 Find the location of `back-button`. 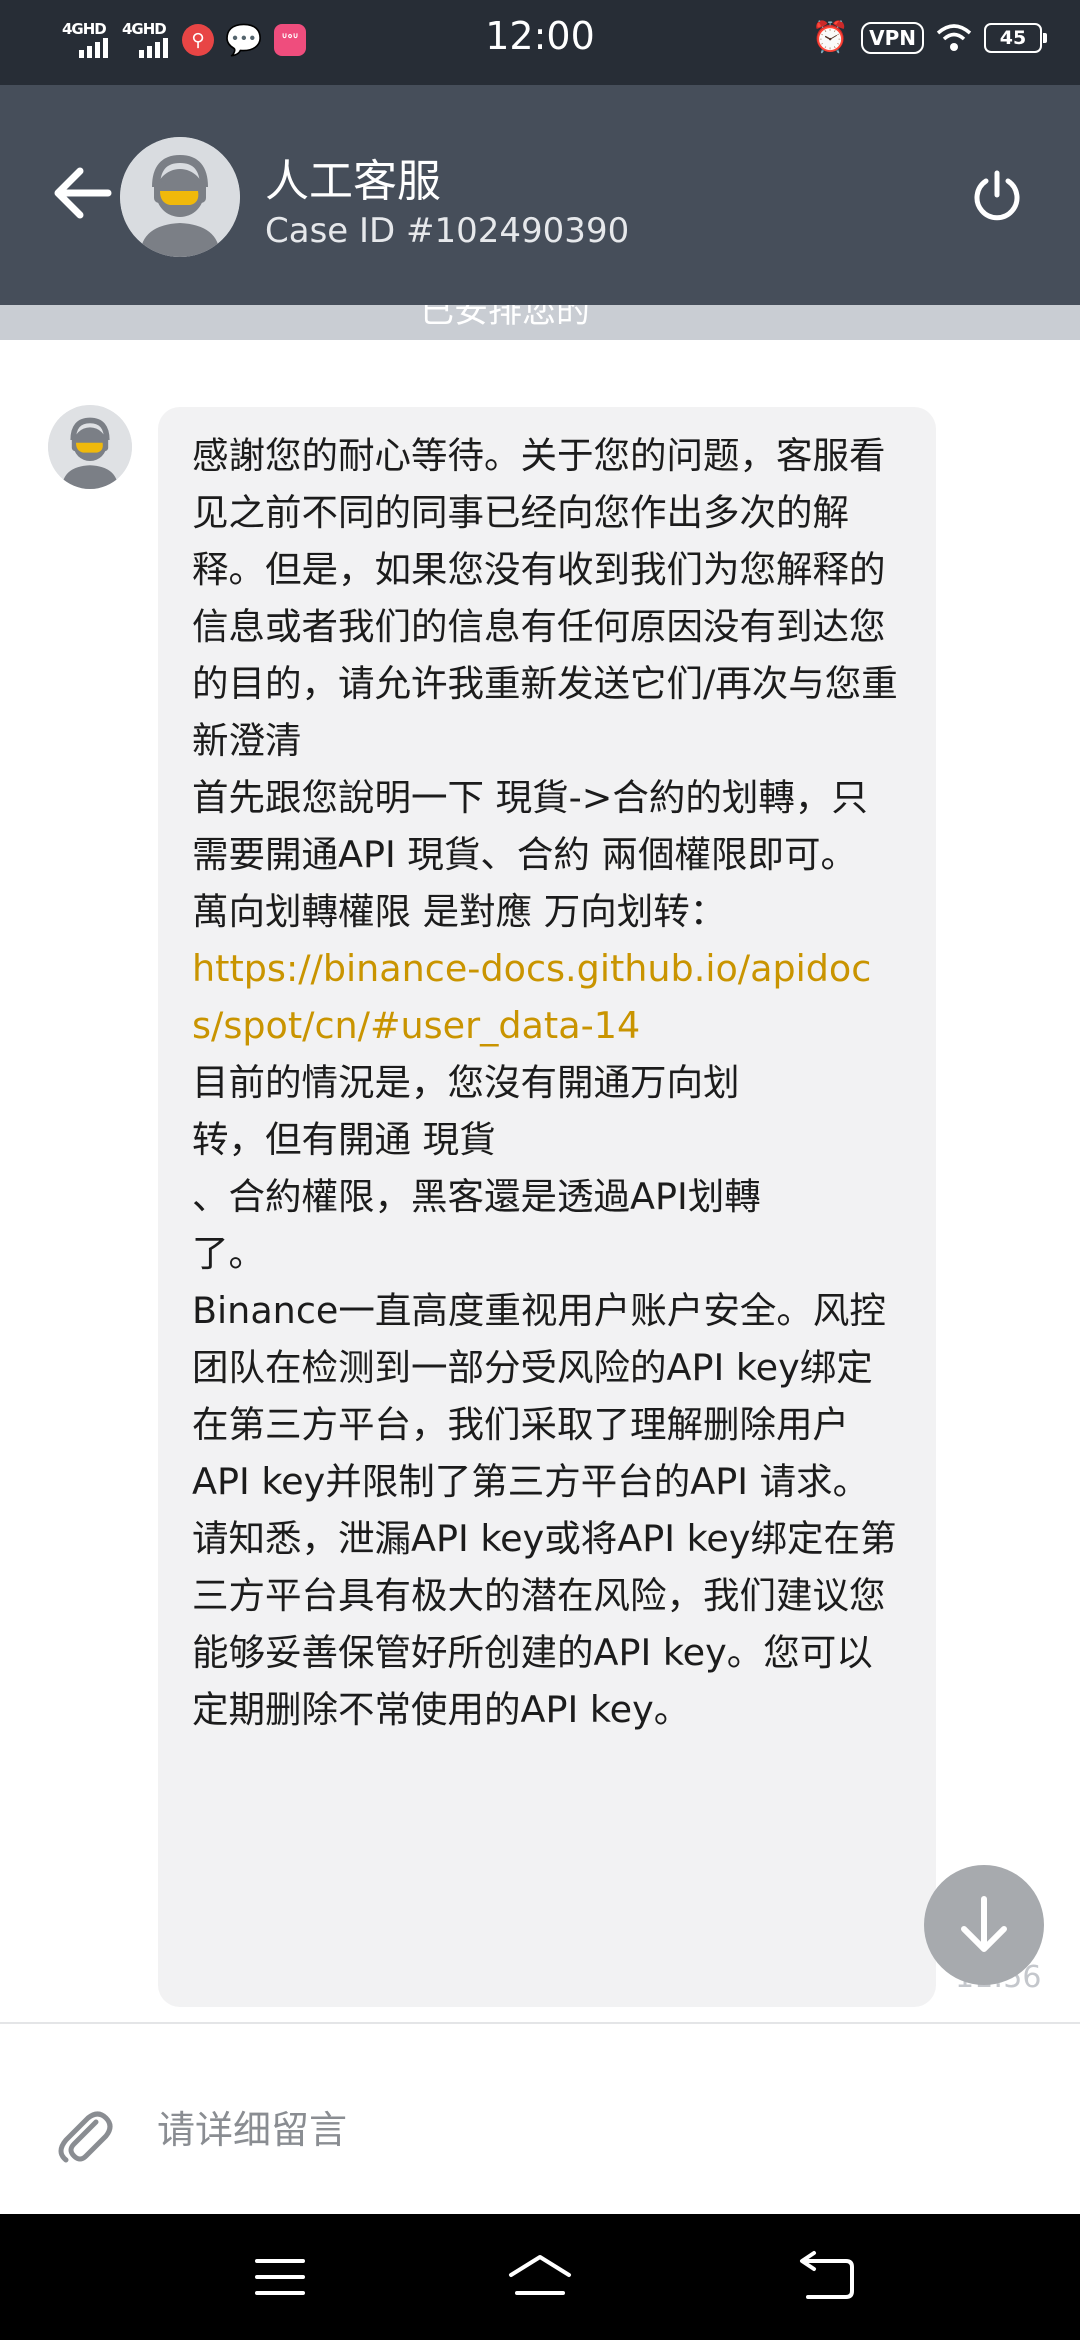

back-button is located at coordinates (82, 193).